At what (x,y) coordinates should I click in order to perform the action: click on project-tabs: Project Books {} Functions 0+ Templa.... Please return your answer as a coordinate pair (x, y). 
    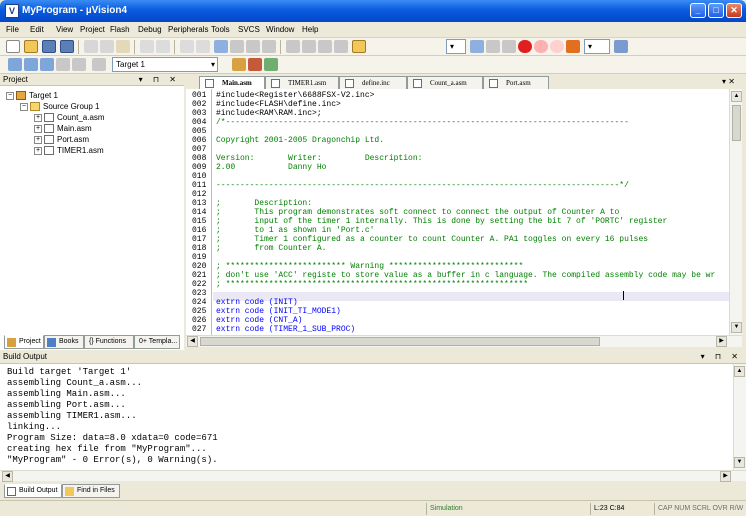
    Looking at the image, I should click on (93, 342).